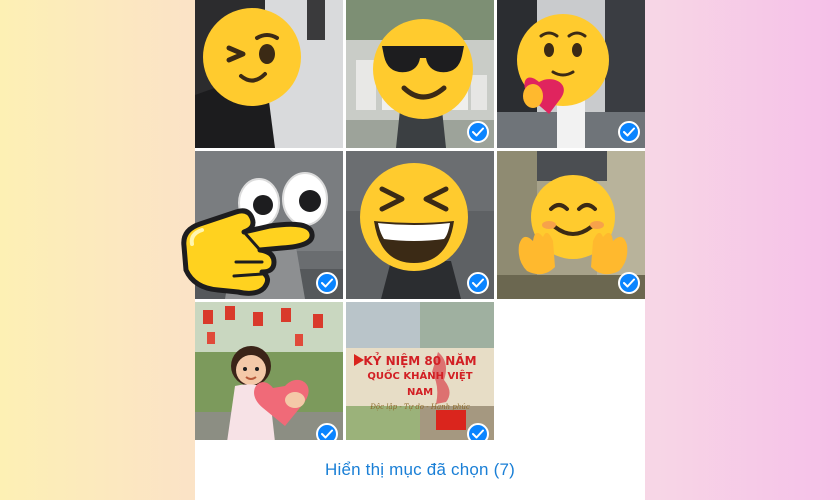 The width and height of the screenshot is (840, 500). Describe the element at coordinates (248, 252) in the screenshot. I see `pointing-hand-icon` at that location.